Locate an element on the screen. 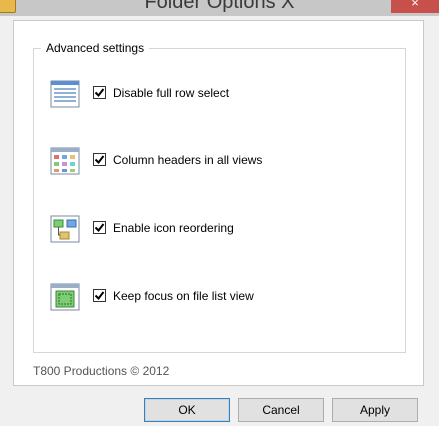 This screenshot has width=439, height=426. window-title: Folder Options X is located at coordinates (219, 6).